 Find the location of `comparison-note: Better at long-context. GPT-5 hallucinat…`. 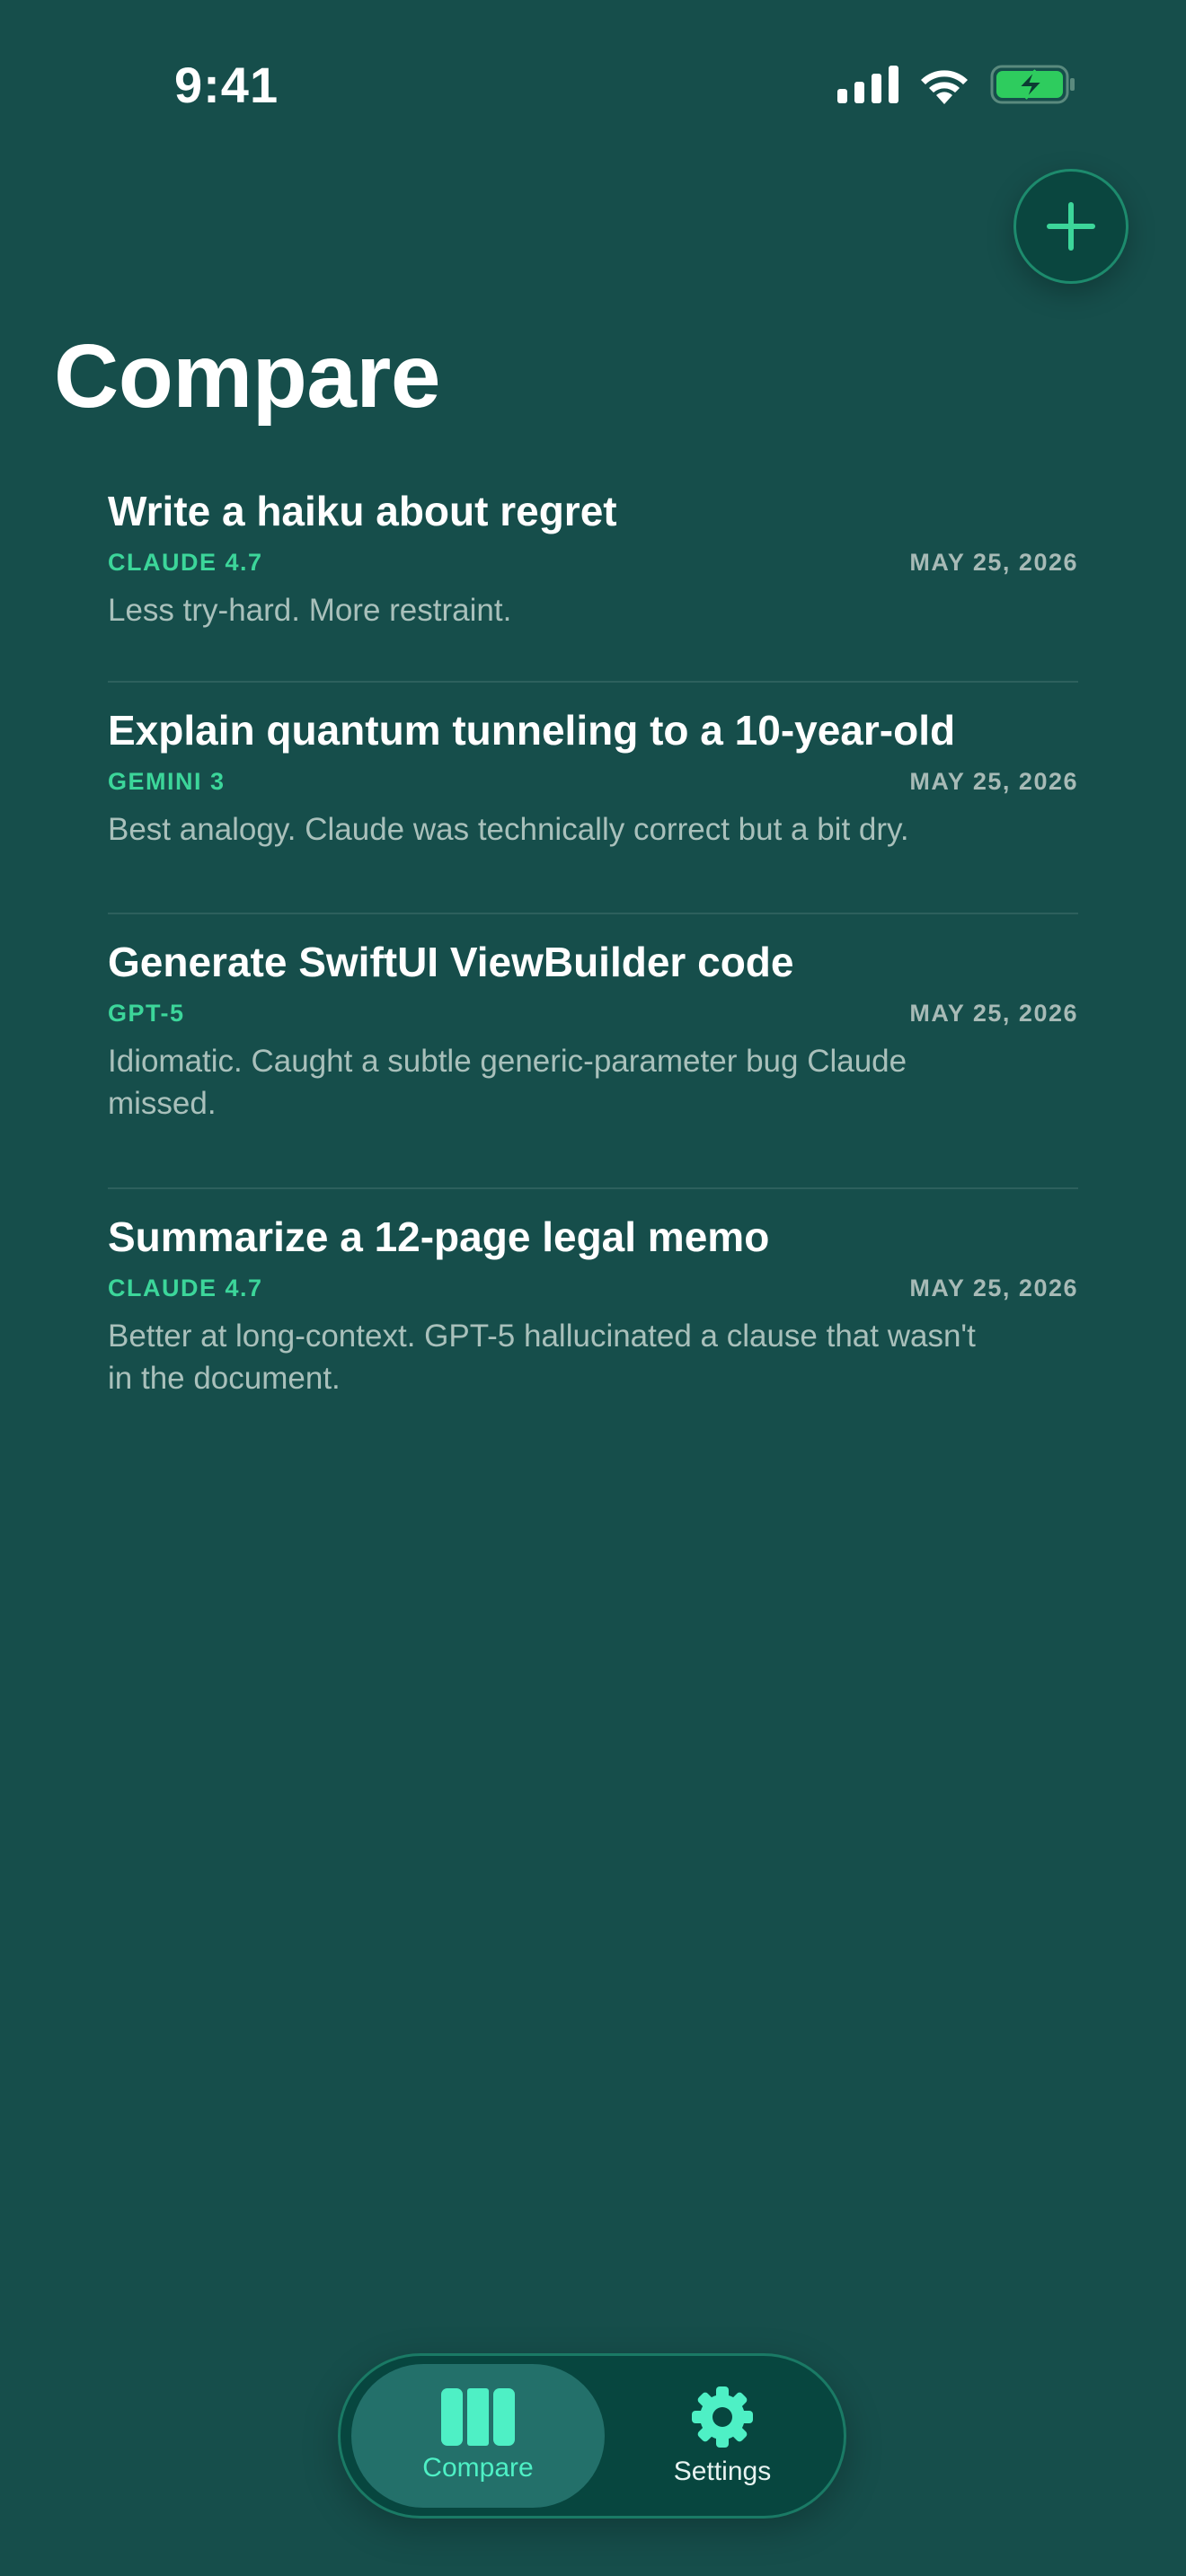

comparison-note: Better at long-context. GPT-5 hallucinat… is located at coordinates (542, 1357).